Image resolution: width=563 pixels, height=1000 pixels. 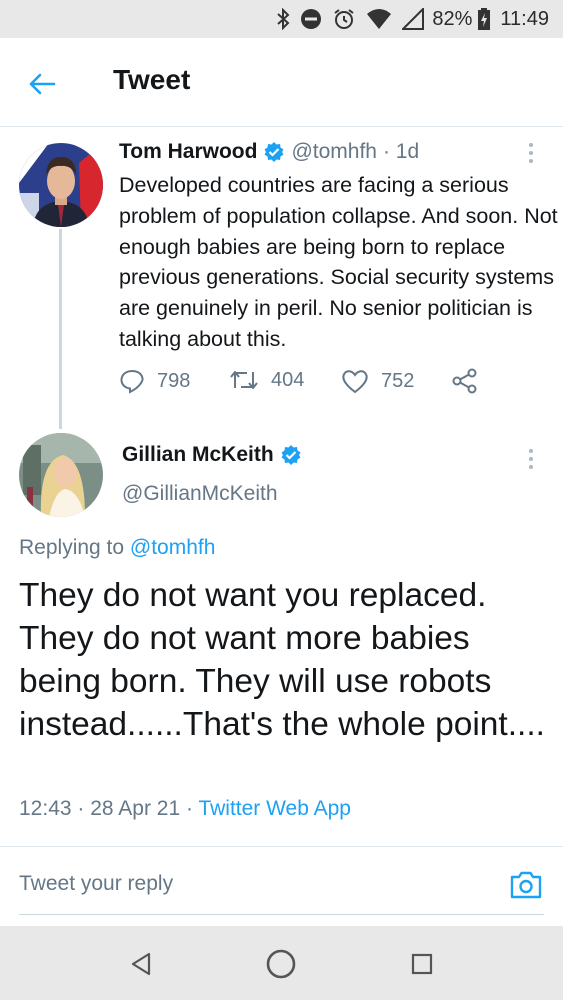 What do you see at coordinates (152, 79) in the screenshot?
I see `page-title: Tweet` at bounding box center [152, 79].